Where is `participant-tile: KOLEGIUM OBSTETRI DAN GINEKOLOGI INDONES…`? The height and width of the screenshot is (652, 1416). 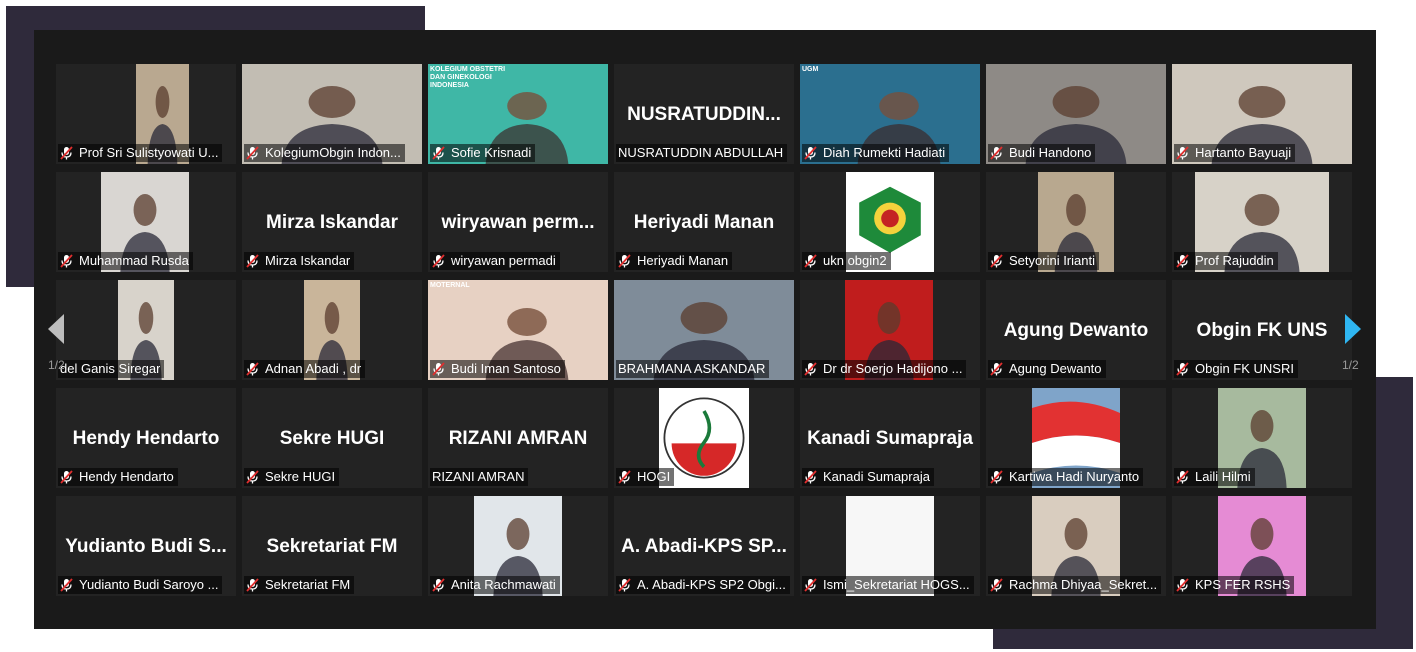 participant-tile: KOLEGIUM OBSTETRI DAN GINEKOLOGI INDONES… is located at coordinates (518, 114).